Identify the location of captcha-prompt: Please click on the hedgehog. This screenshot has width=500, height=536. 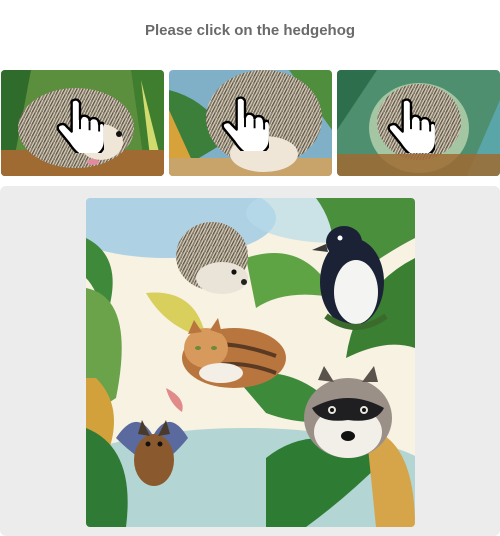
(250, 30).